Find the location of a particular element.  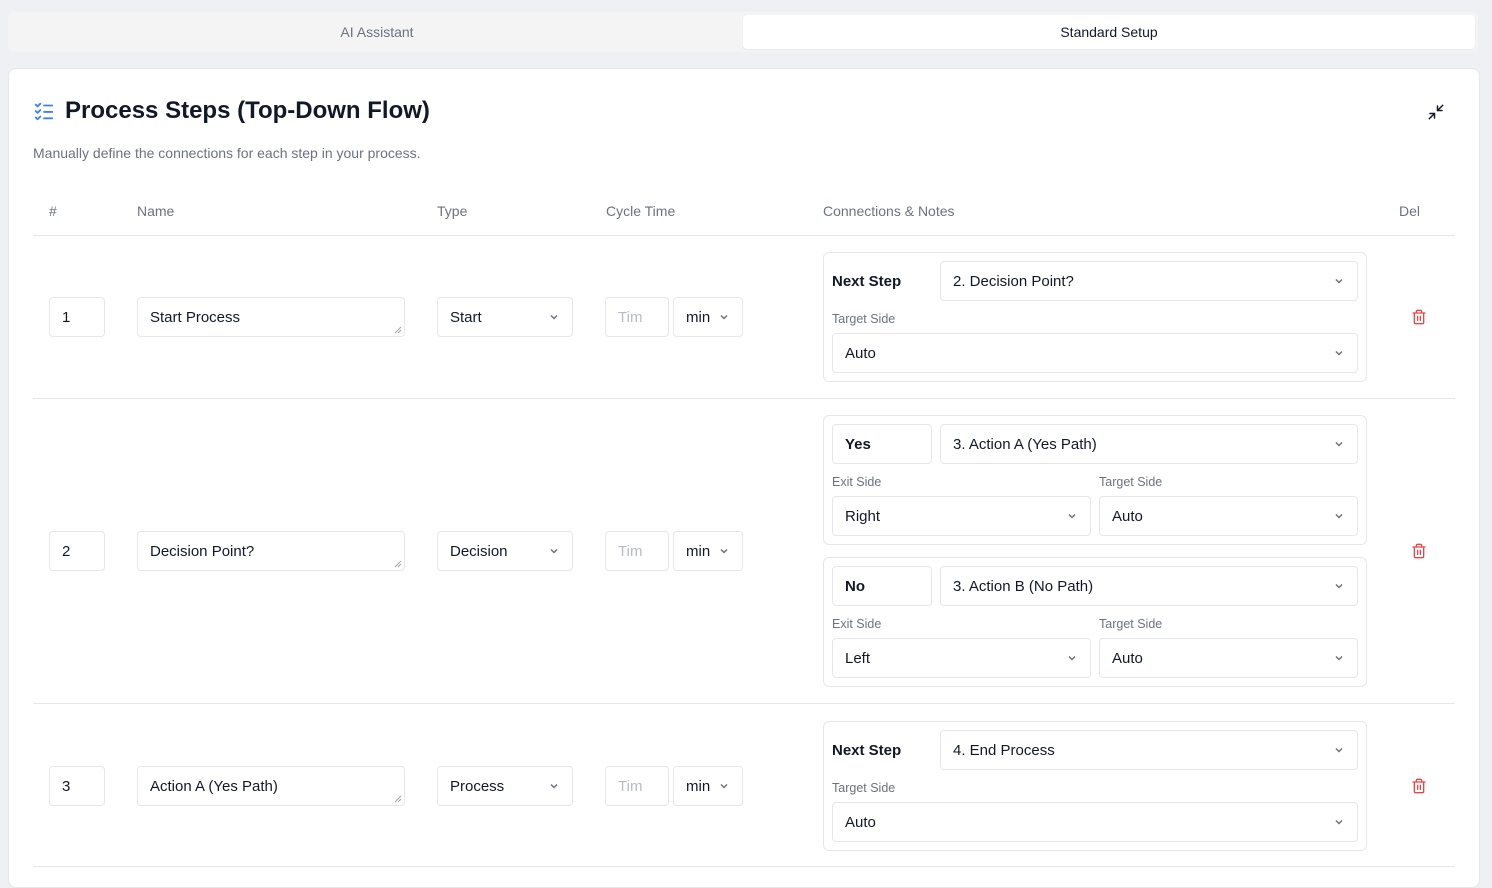

next-step-select: 4. End Process is located at coordinates (1149, 750).